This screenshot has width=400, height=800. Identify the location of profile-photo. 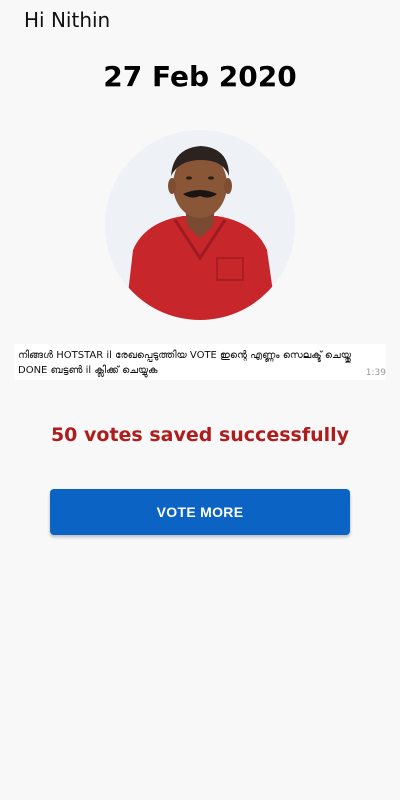
(200, 225).